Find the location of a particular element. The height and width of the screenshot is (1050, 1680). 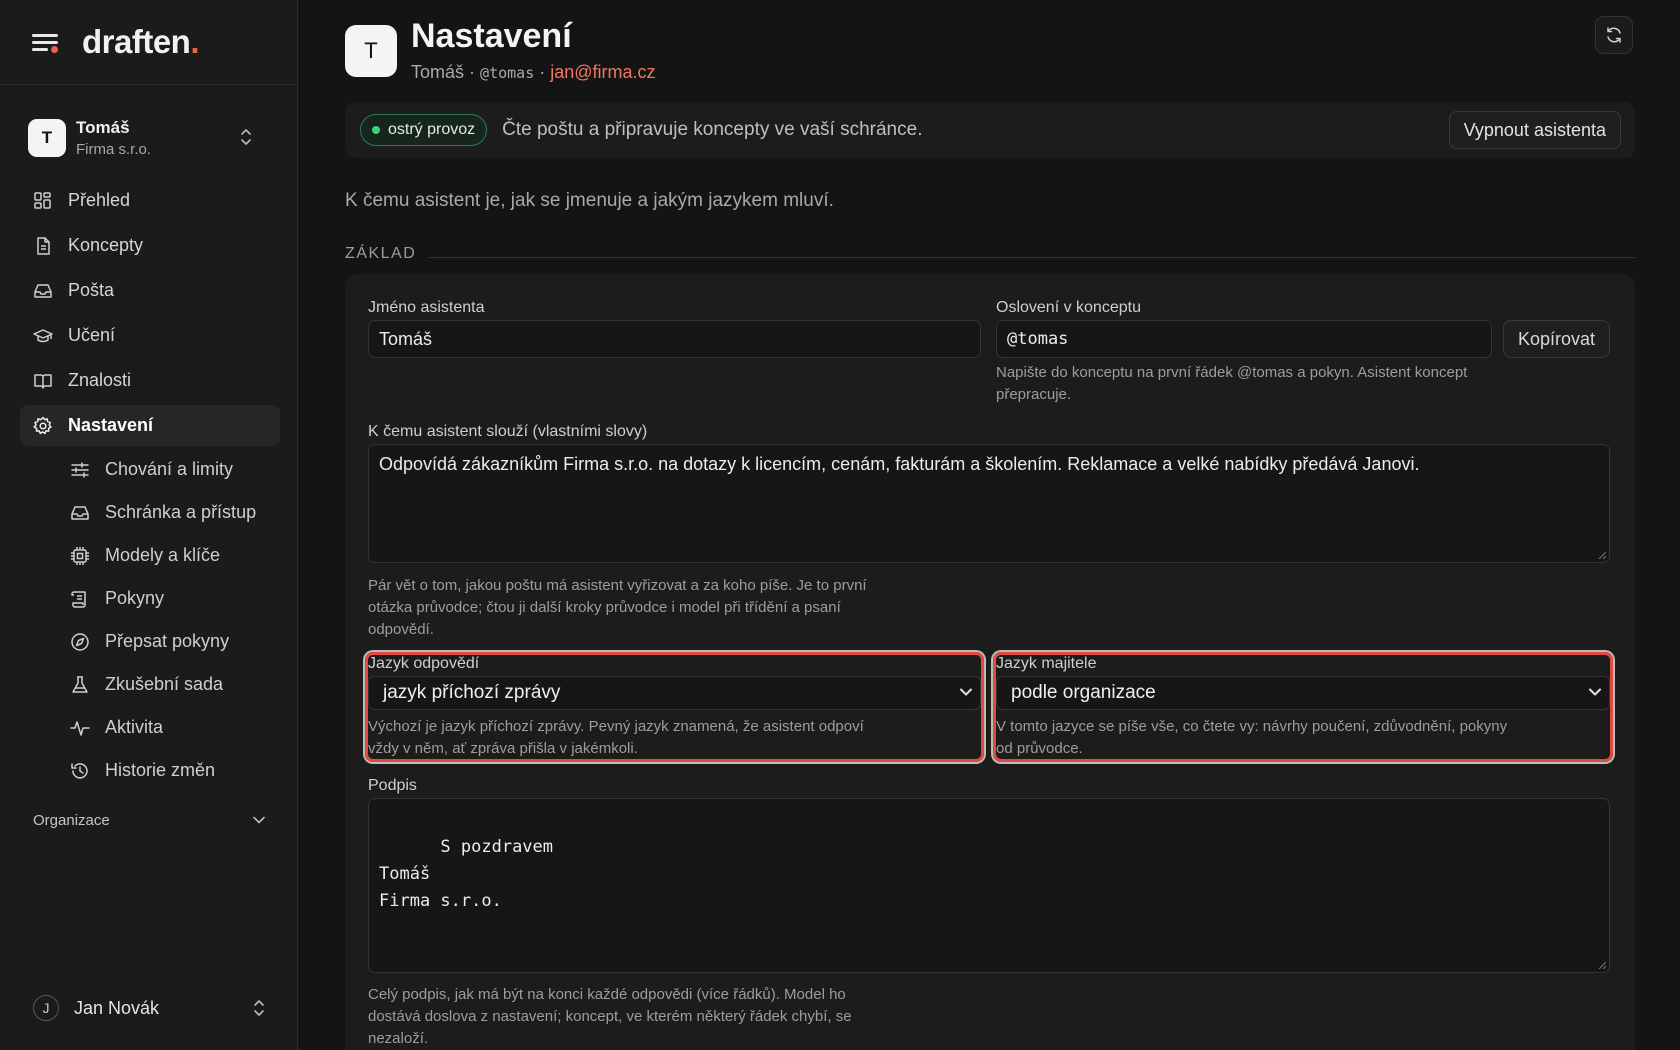

graduation-cap-icon is located at coordinates (43, 335).